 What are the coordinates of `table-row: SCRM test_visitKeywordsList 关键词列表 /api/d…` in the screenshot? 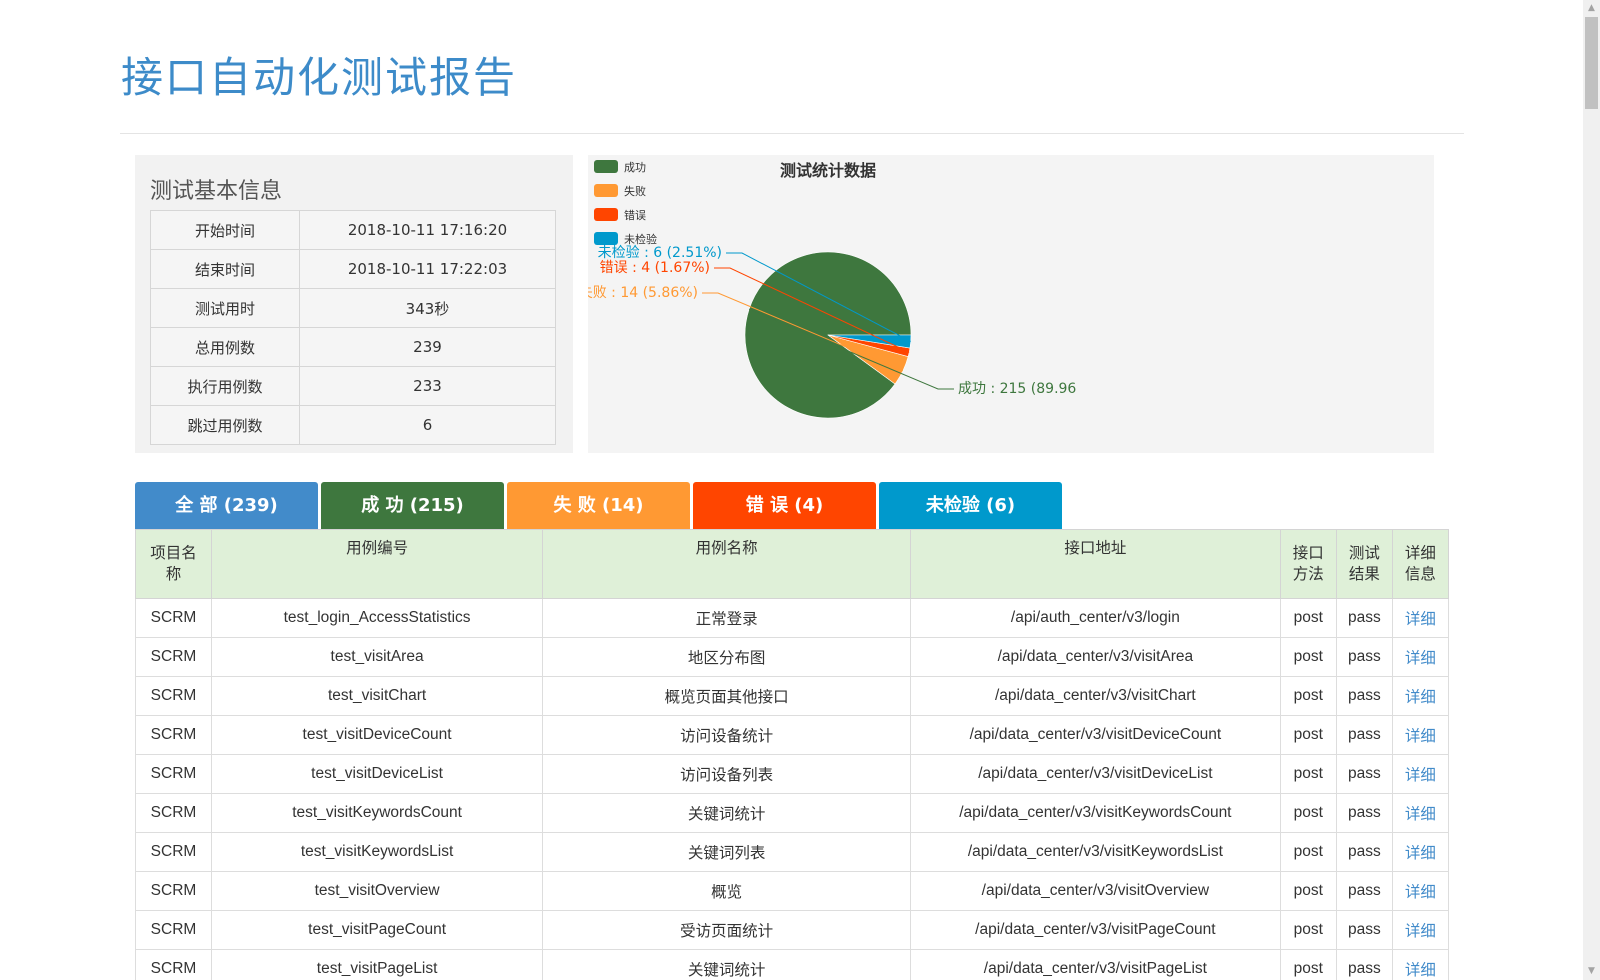 It's located at (792, 852).